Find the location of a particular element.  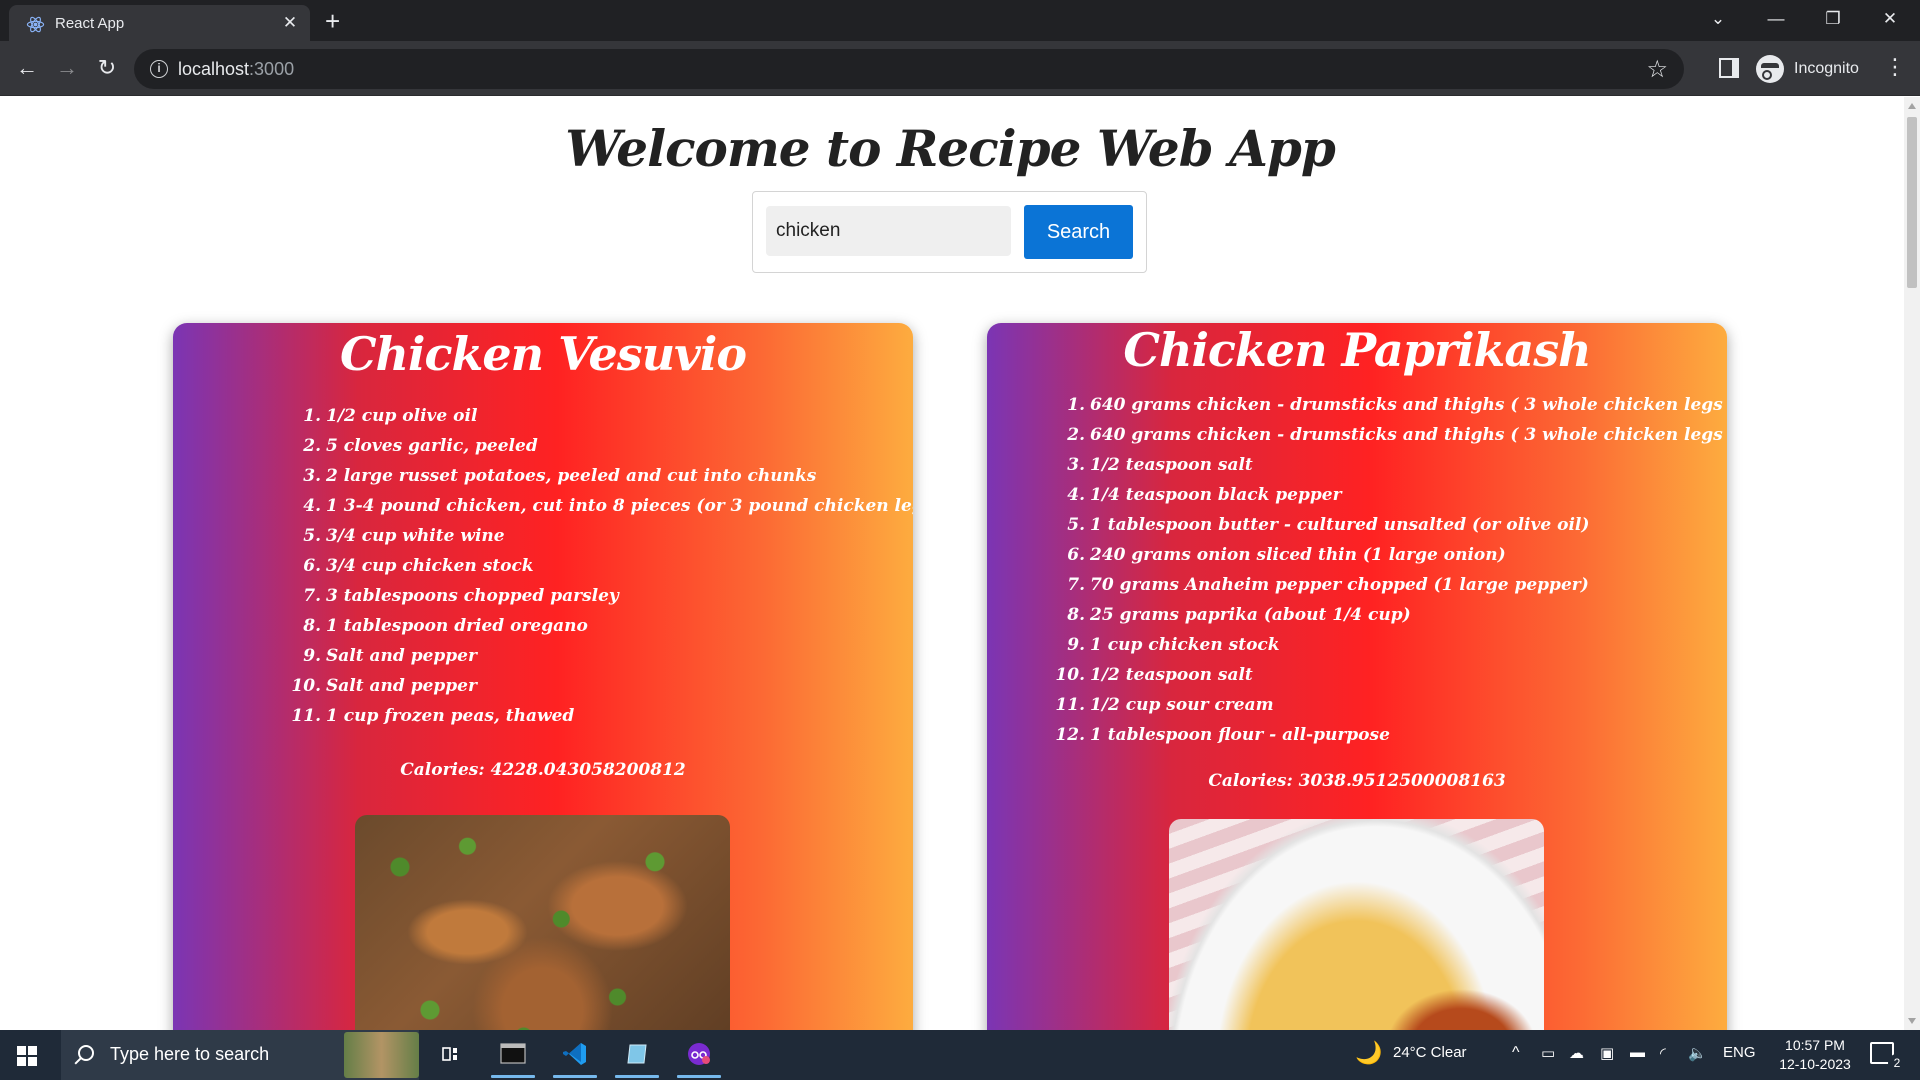

scroll-up-arrow-icon is located at coordinates (1912, 106).